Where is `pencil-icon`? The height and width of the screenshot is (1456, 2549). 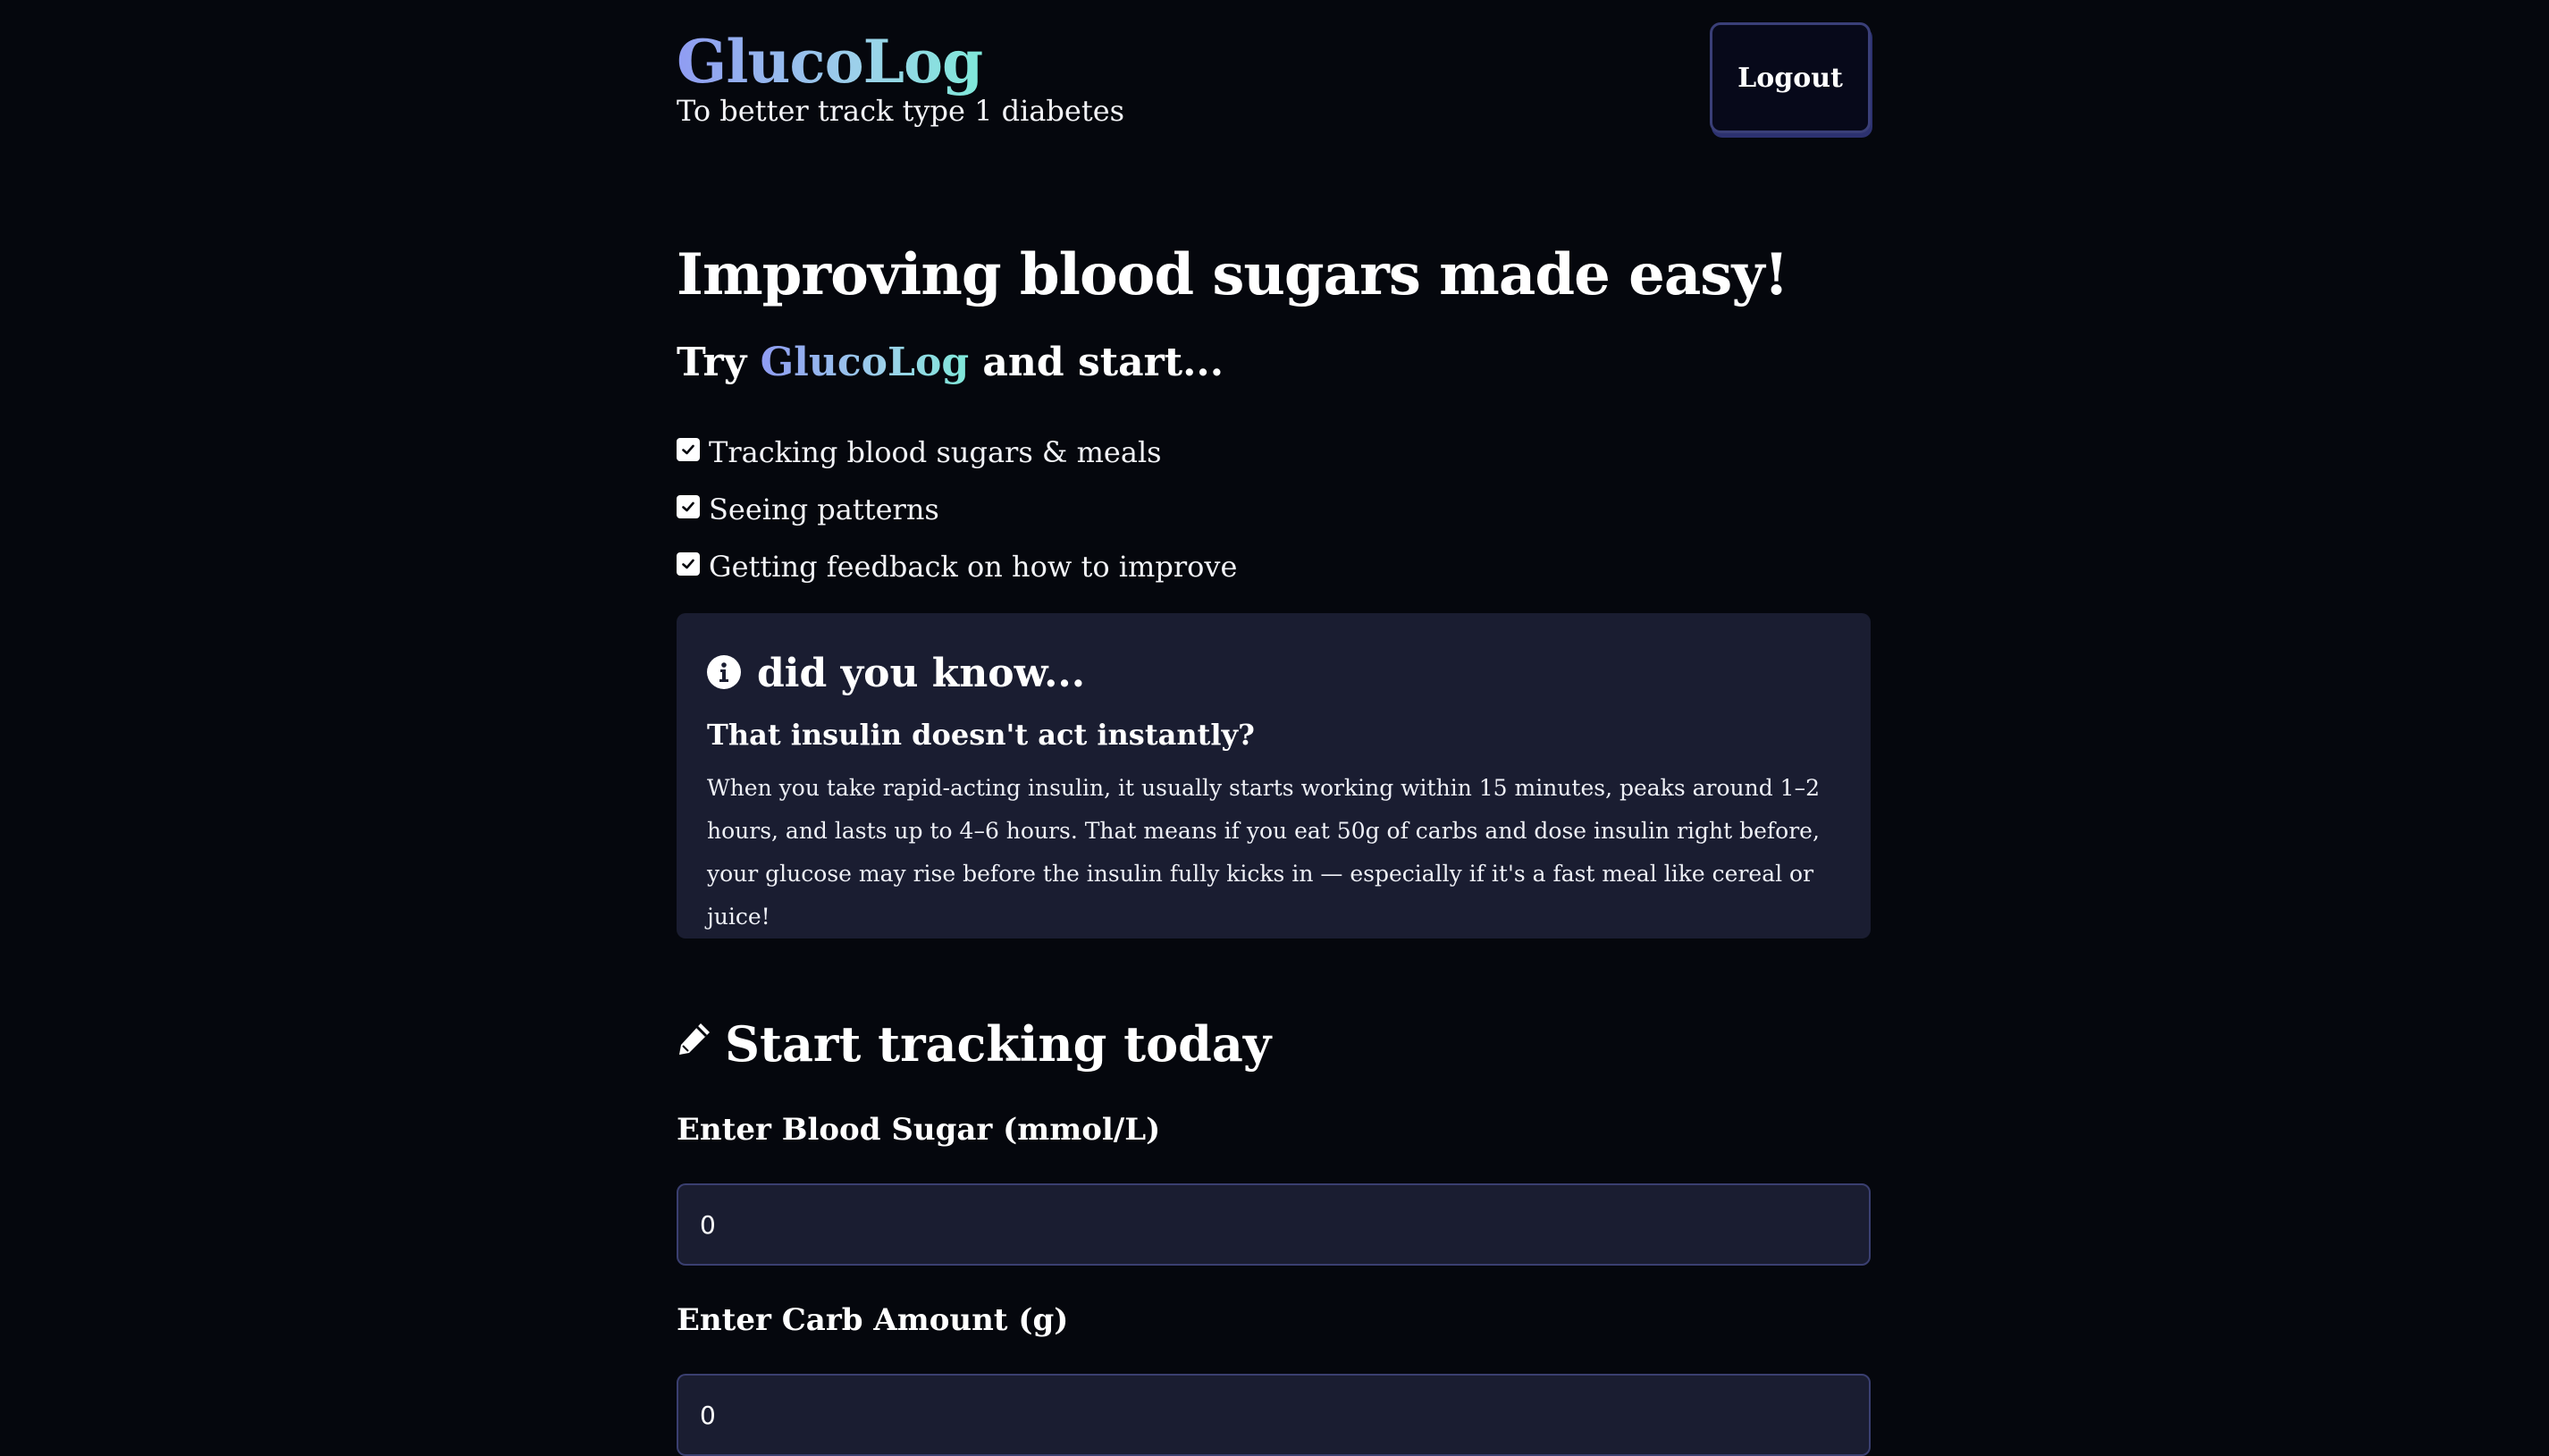 pencil-icon is located at coordinates (694, 1039).